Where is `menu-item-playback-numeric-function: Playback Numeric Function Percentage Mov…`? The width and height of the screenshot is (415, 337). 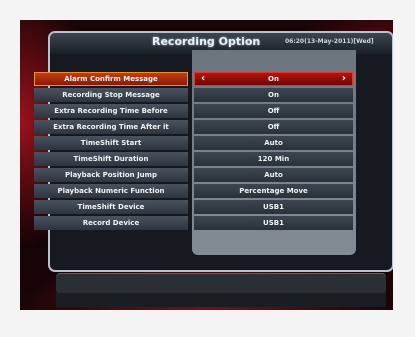
menu-item-playback-numeric-function: Playback Numeric Function Percentage Mov… is located at coordinates (194, 191).